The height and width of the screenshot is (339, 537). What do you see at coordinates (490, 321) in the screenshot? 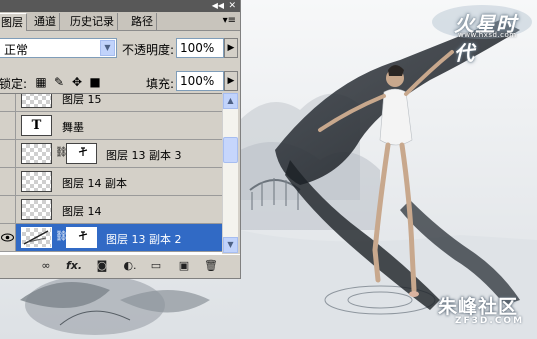
I see `watermark-bottom-url: ZF3D.COM` at bounding box center [490, 321].